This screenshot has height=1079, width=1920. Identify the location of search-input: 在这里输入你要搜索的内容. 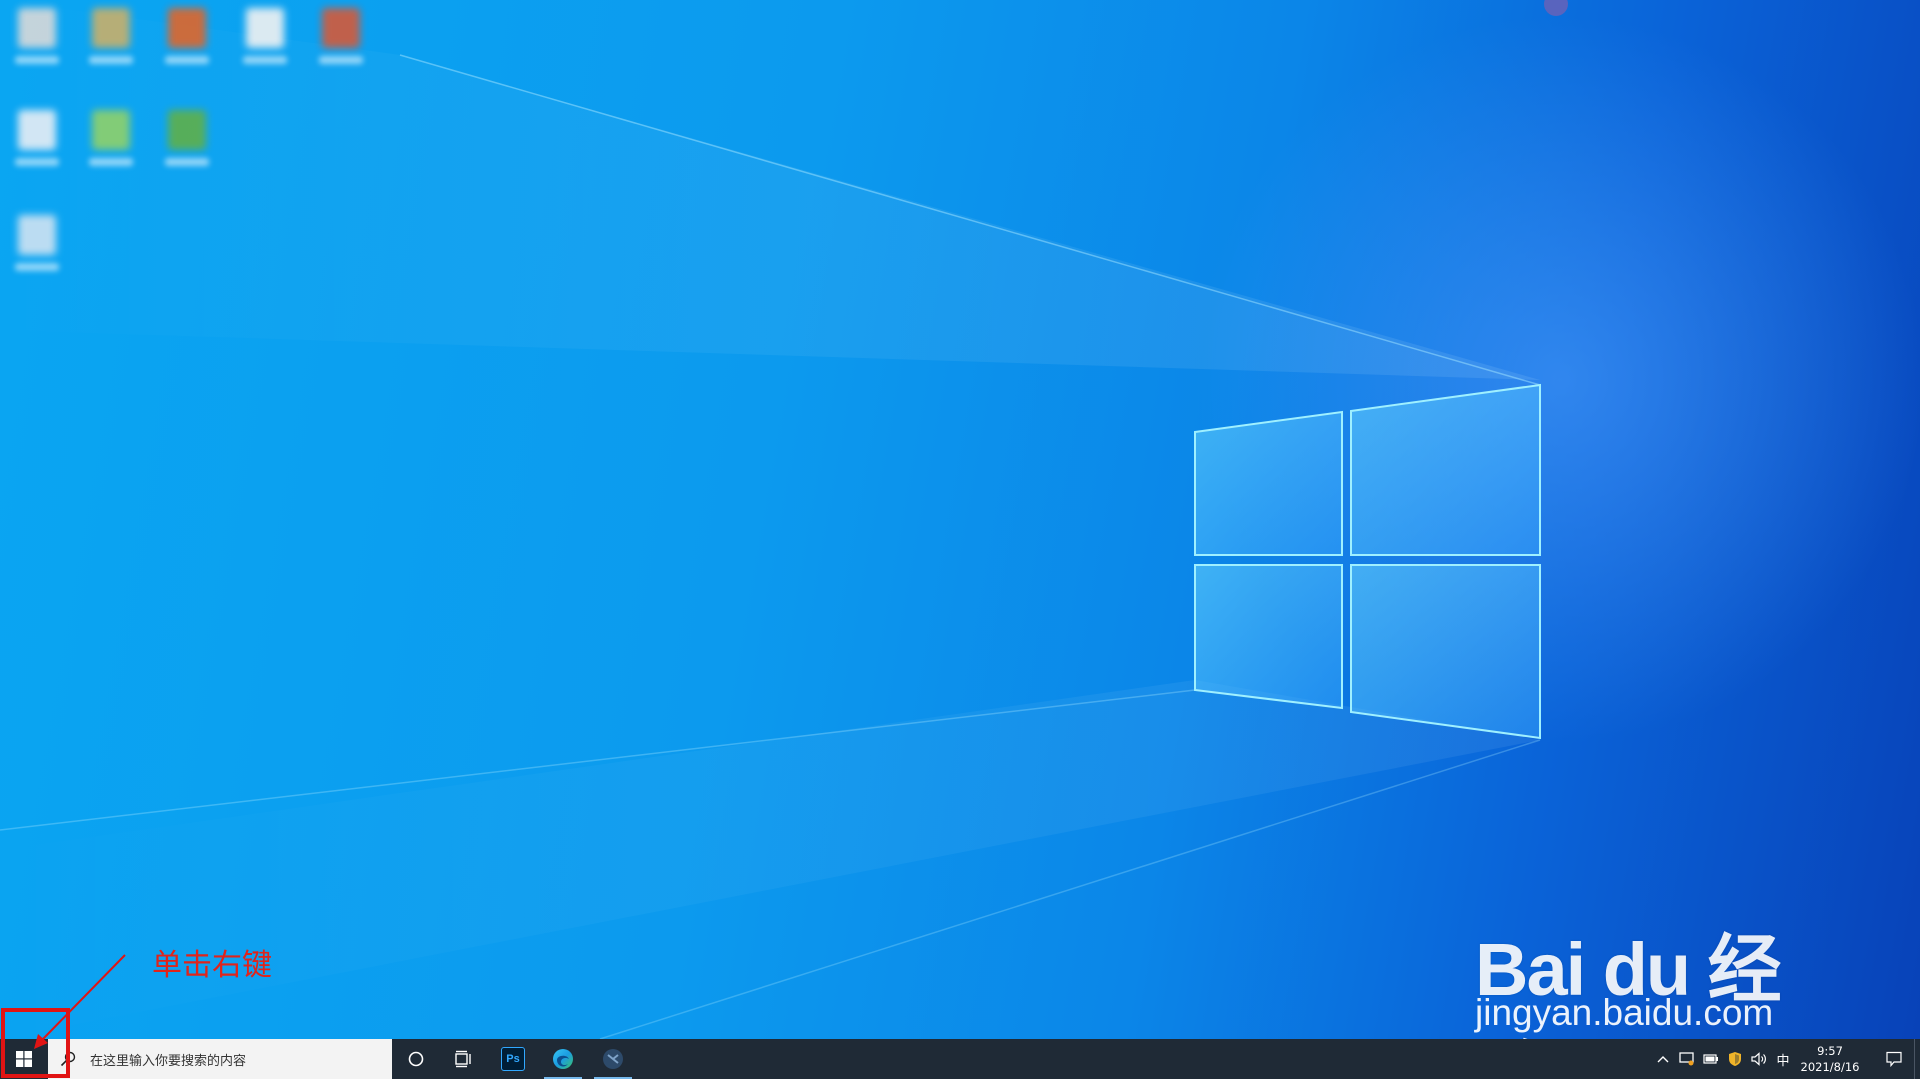
(220, 1059).